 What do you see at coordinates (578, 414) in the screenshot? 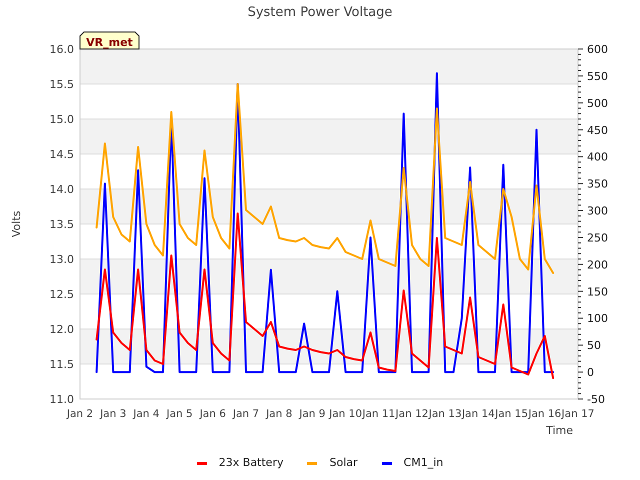
I see `x-tick-label: Jan 17` at bounding box center [578, 414].